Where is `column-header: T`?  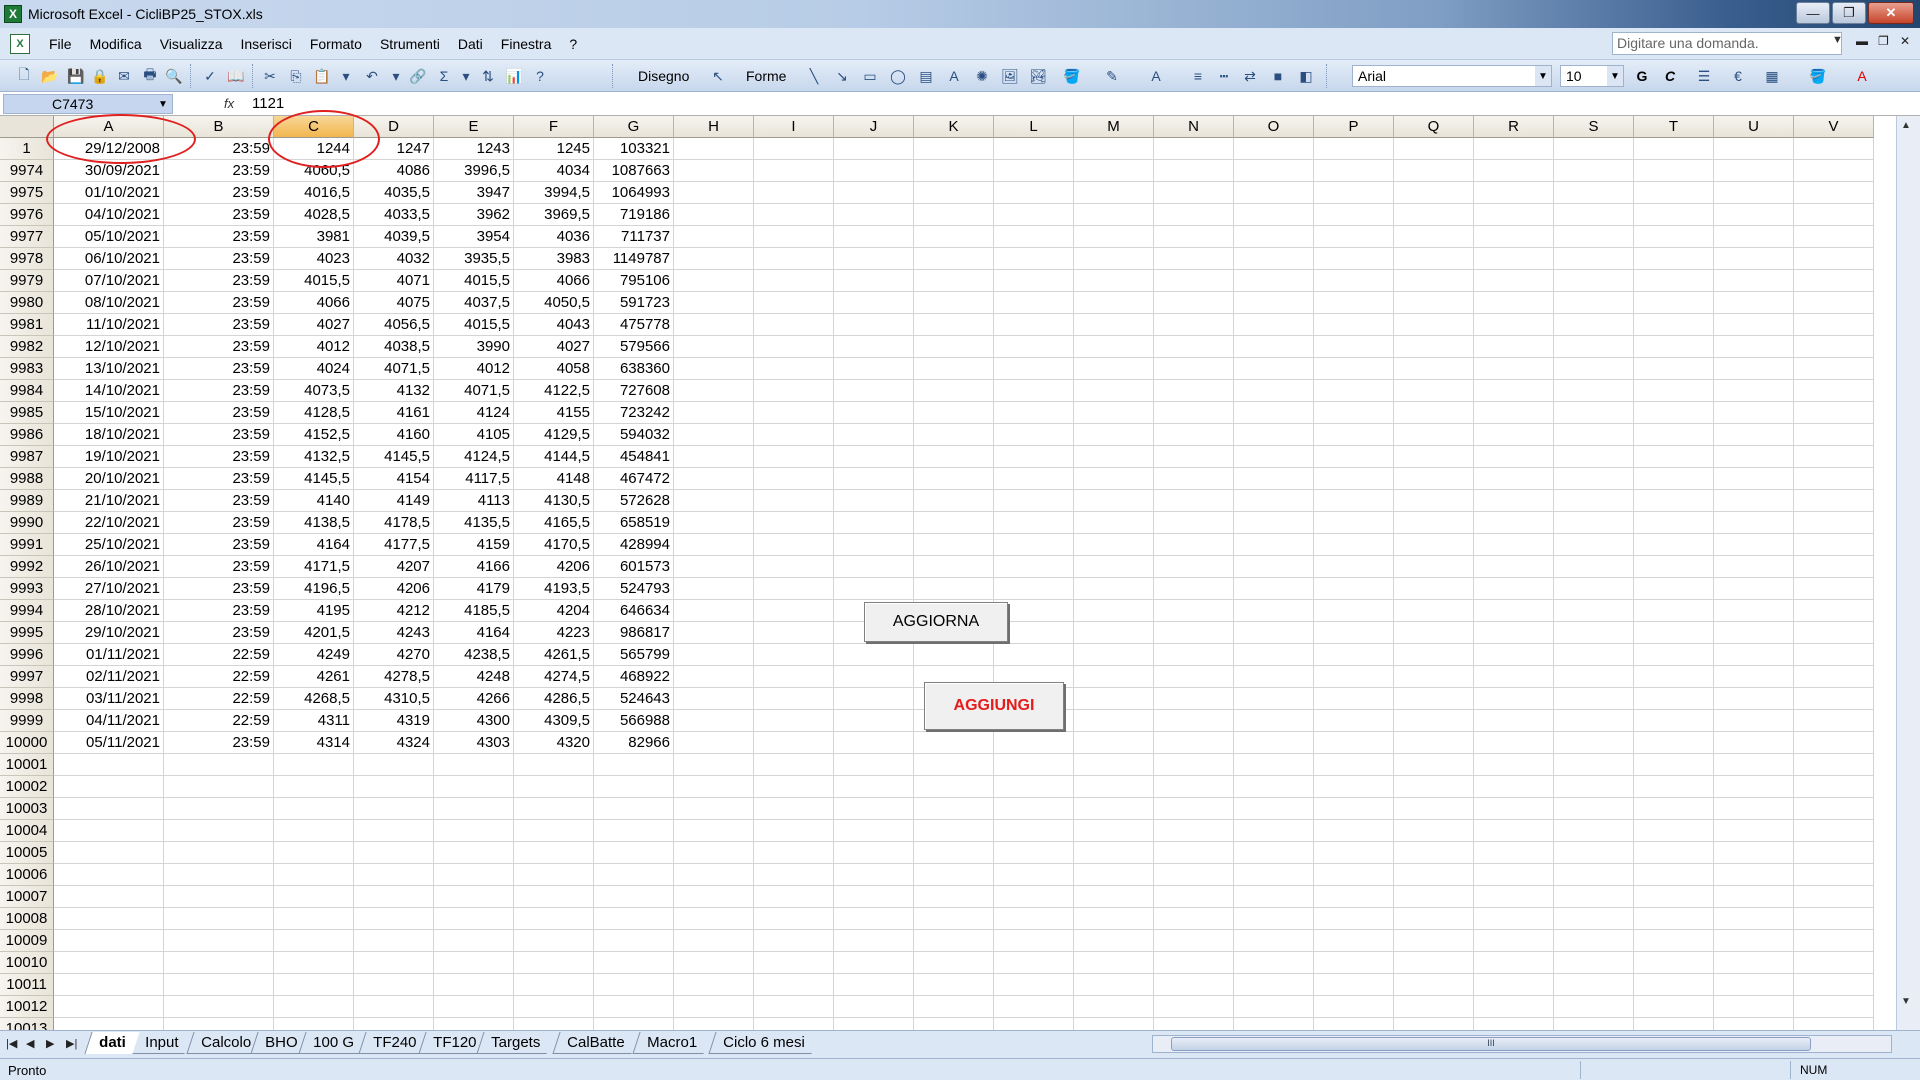 column-header: T is located at coordinates (1674, 127).